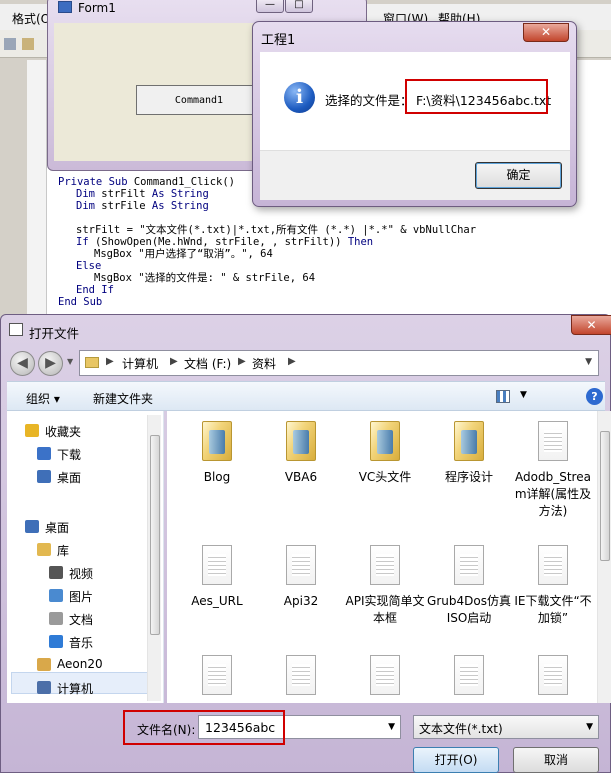 This screenshot has width=611, height=773. Describe the element at coordinates (123, 398) in the screenshot. I see `new-folder-button: 新建文件夹` at that location.